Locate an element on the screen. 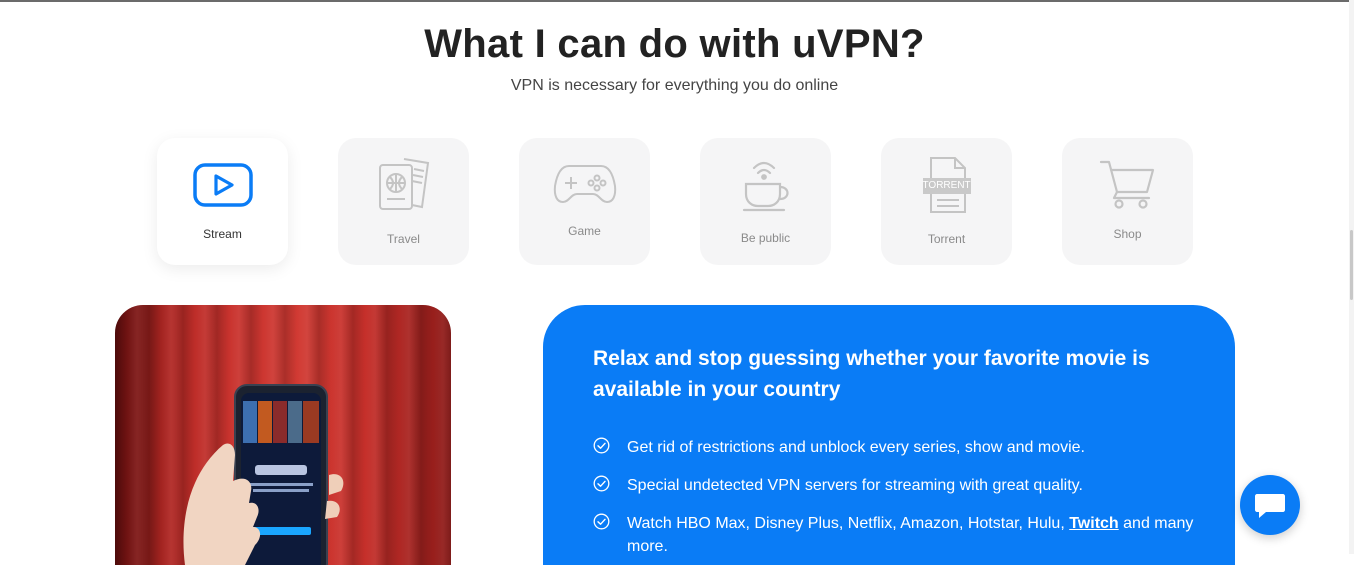  tab-game-label: Game is located at coordinates (584, 231).